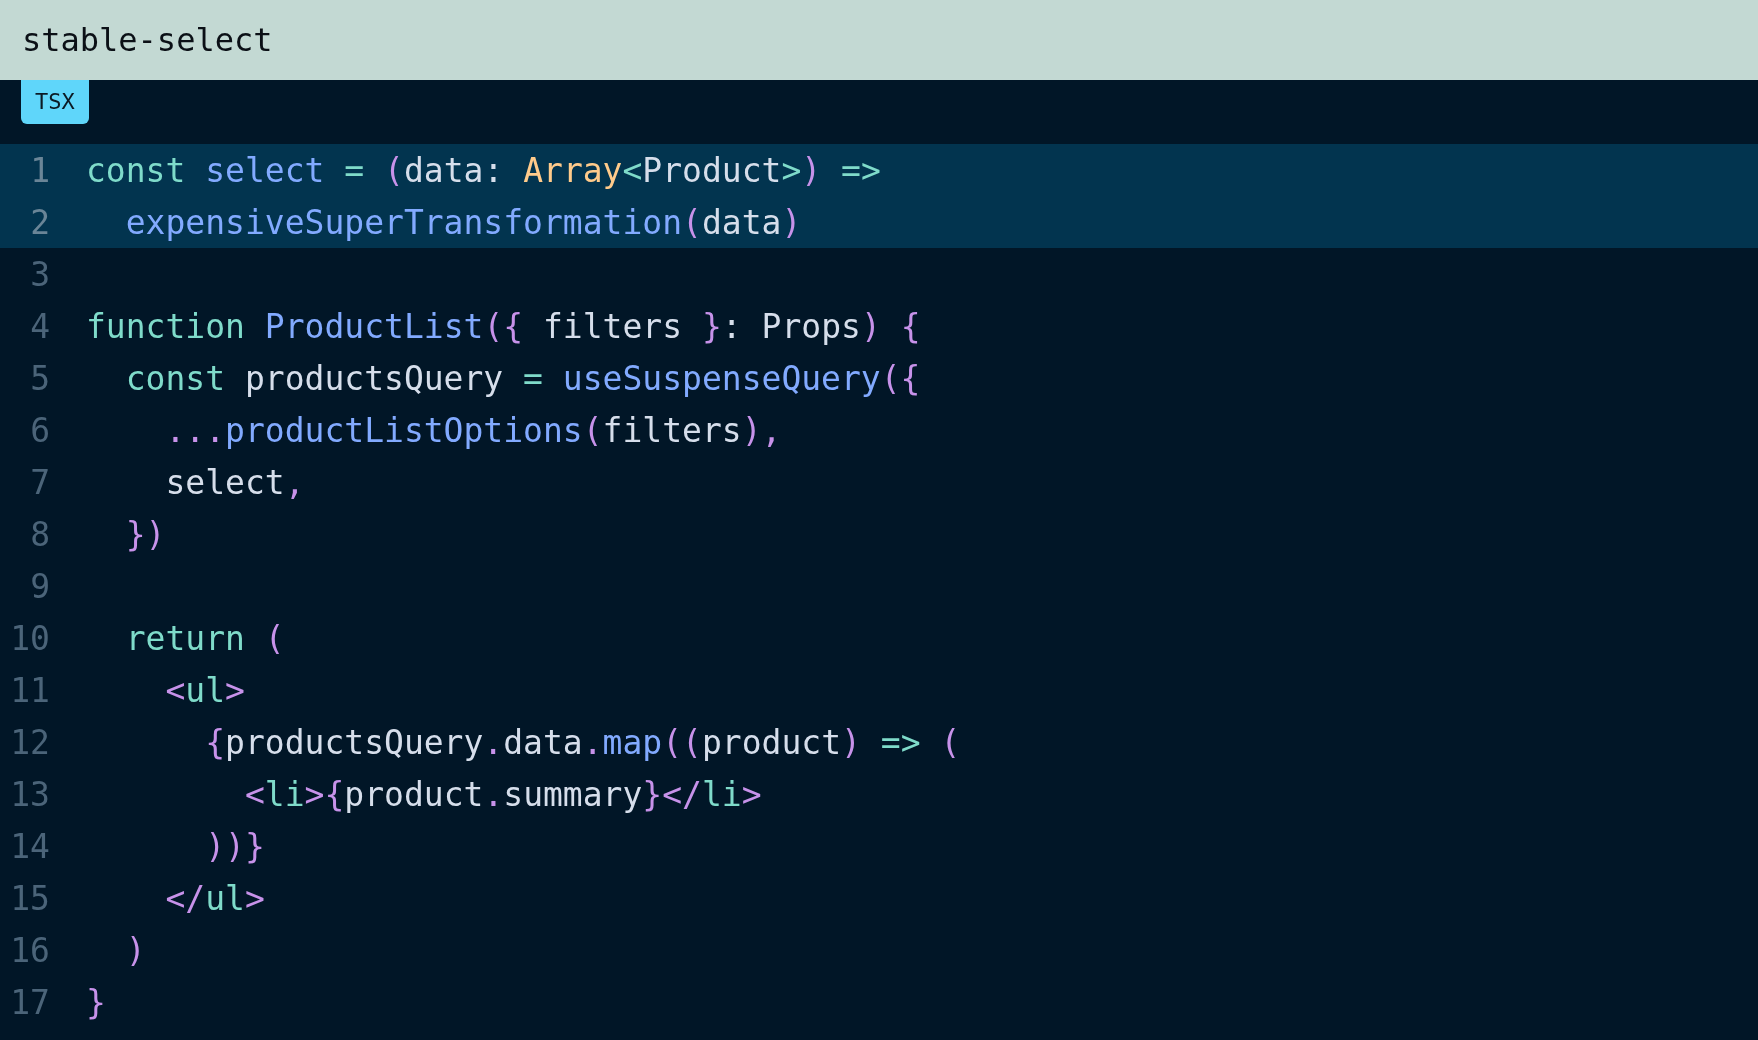  Describe the element at coordinates (463, 222) in the screenshot. I see `code-line: expensiveSuperTransformation(data)` at that location.